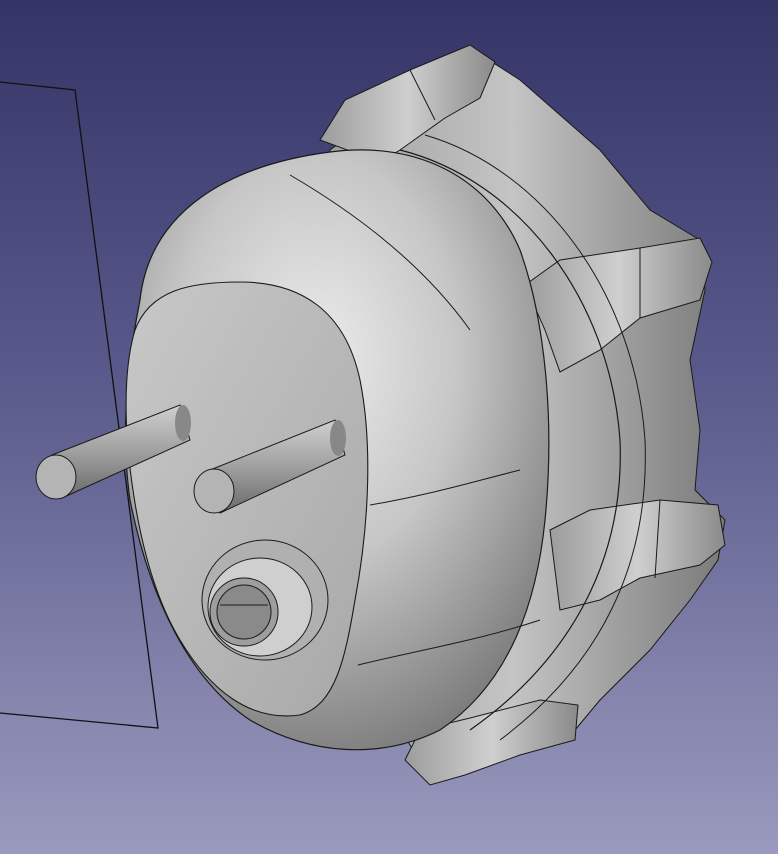 The image size is (778, 854). I want to click on cable-boss, so click(265, 600).